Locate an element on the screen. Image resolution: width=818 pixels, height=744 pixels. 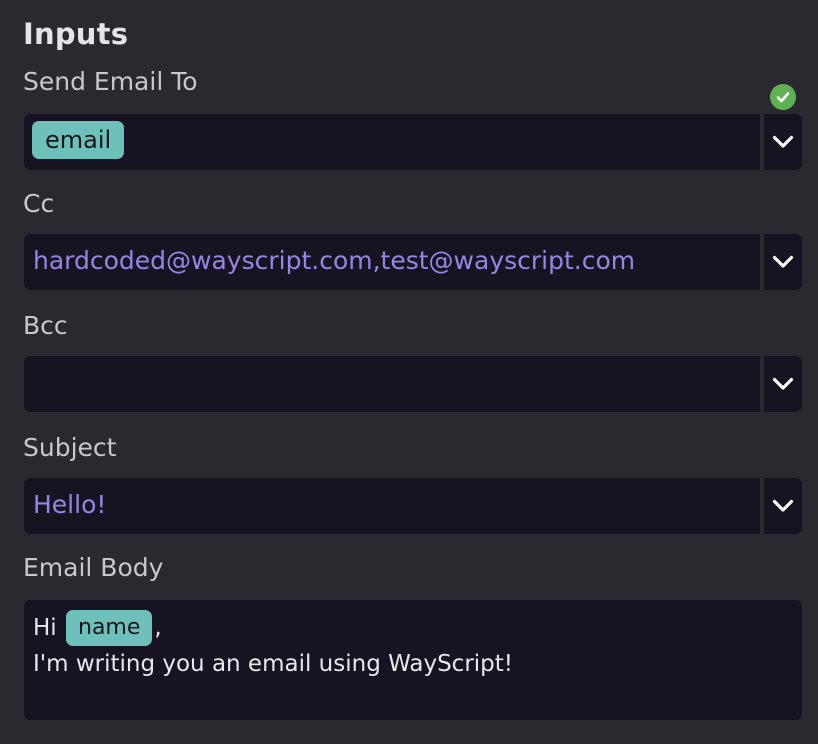
send-to-label: Send Email To is located at coordinates (110, 81).